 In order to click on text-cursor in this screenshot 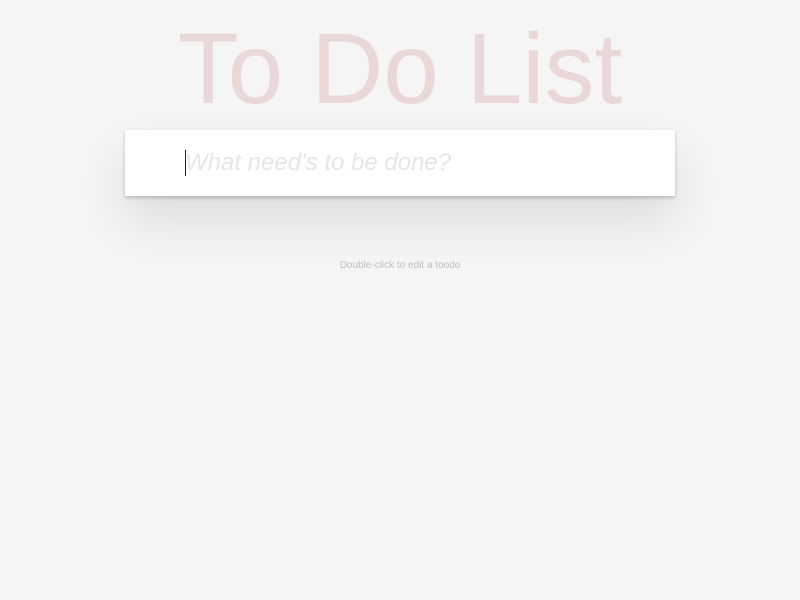, I will do `click(185, 163)`.